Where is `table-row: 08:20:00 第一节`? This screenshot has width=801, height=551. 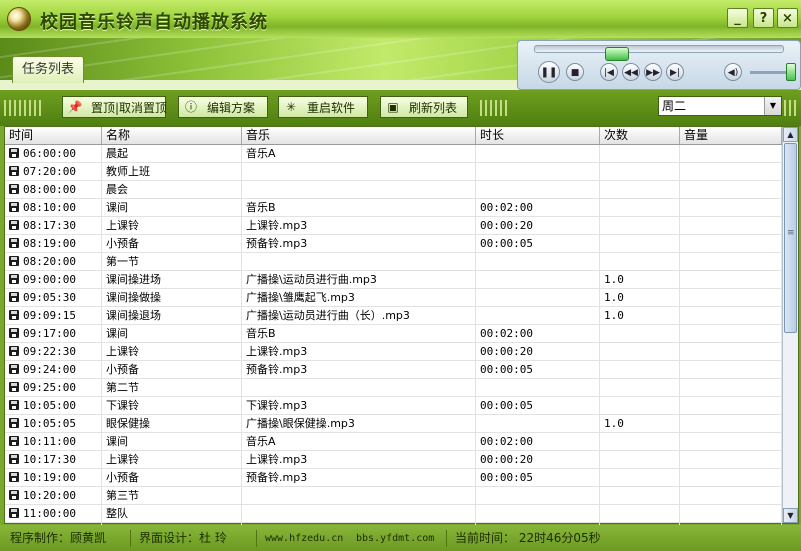
table-row: 08:20:00 第一节 is located at coordinates (393, 262).